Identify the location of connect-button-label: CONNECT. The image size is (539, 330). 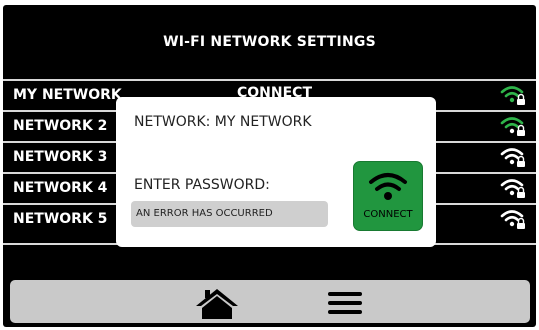
(388, 214).